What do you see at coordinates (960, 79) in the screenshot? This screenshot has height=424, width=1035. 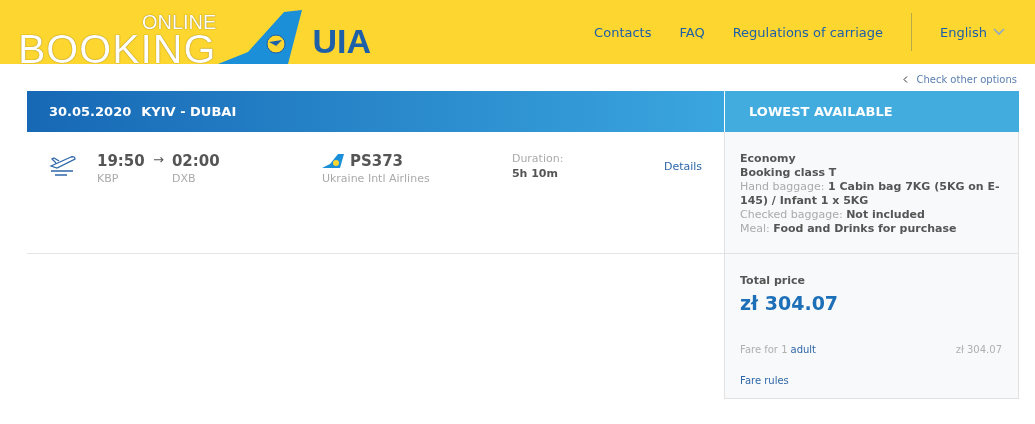 I see `check-other-options-link: Check other options` at bounding box center [960, 79].